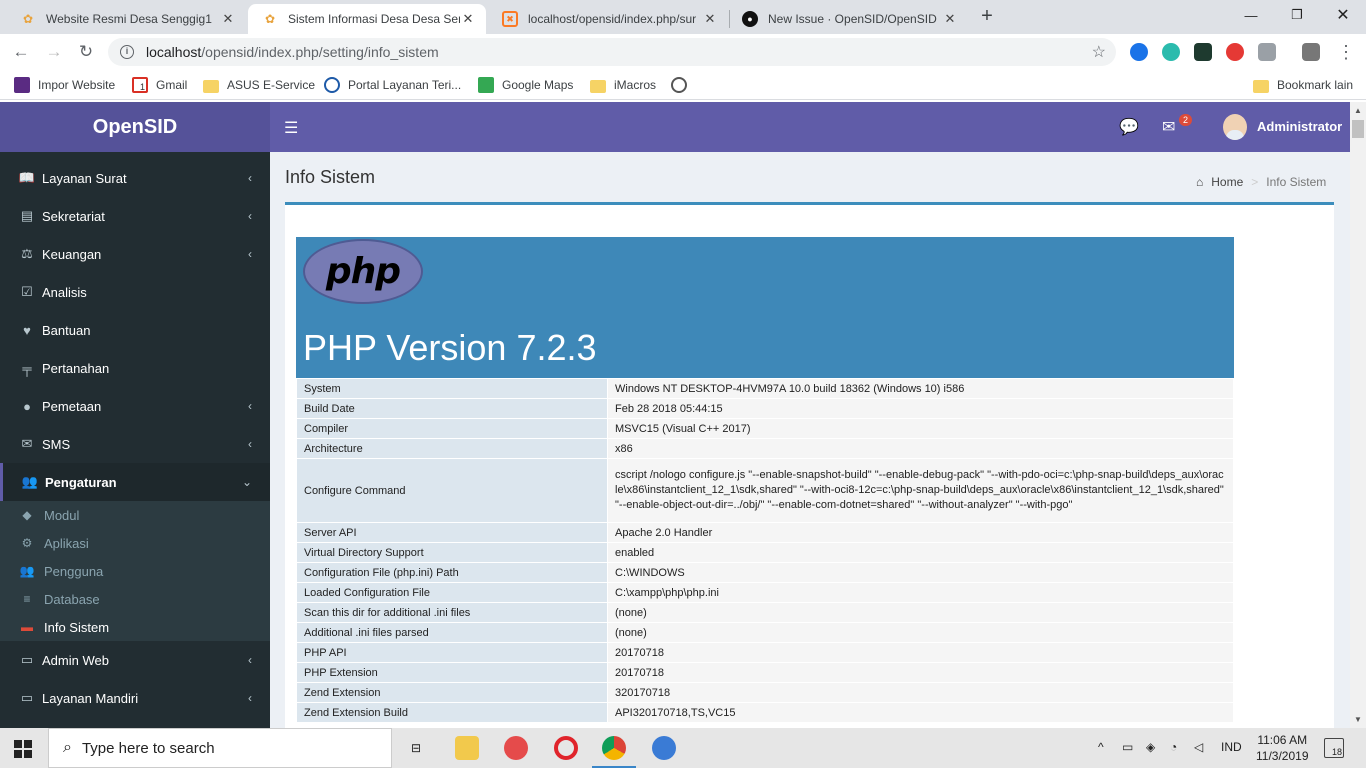 This screenshot has height=768, width=1366. I want to click on task-view-icon: ⊟, so click(416, 748).